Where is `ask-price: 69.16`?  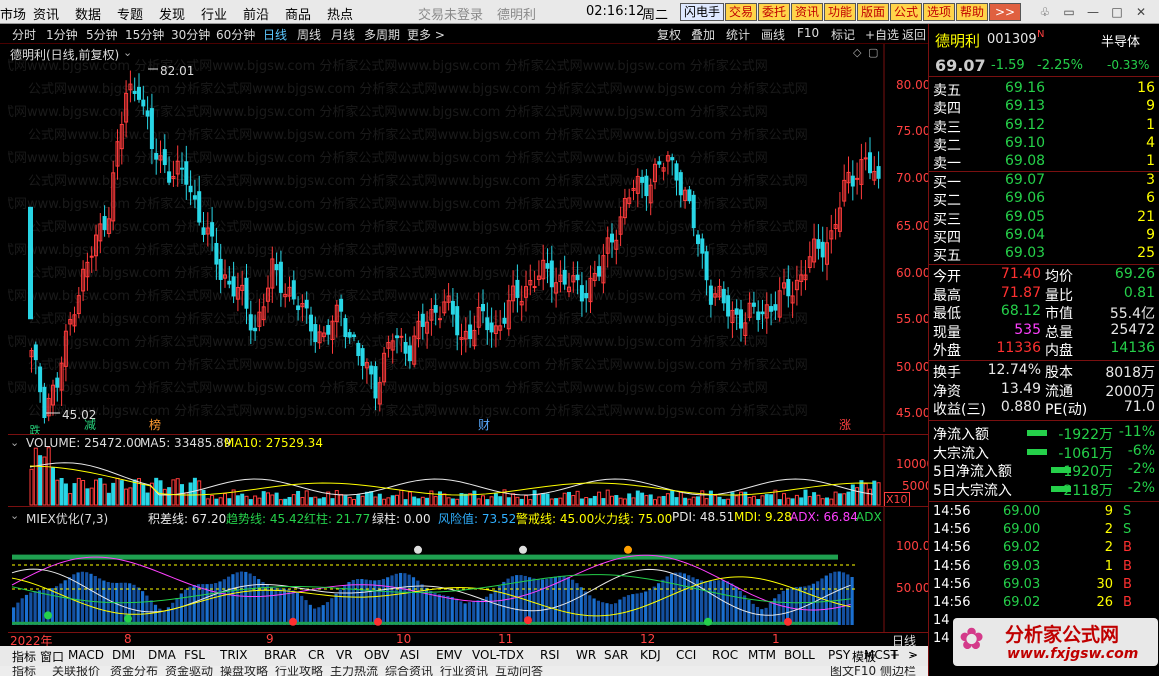 ask-price: 69.16 is located at coordinates (1025, 89).